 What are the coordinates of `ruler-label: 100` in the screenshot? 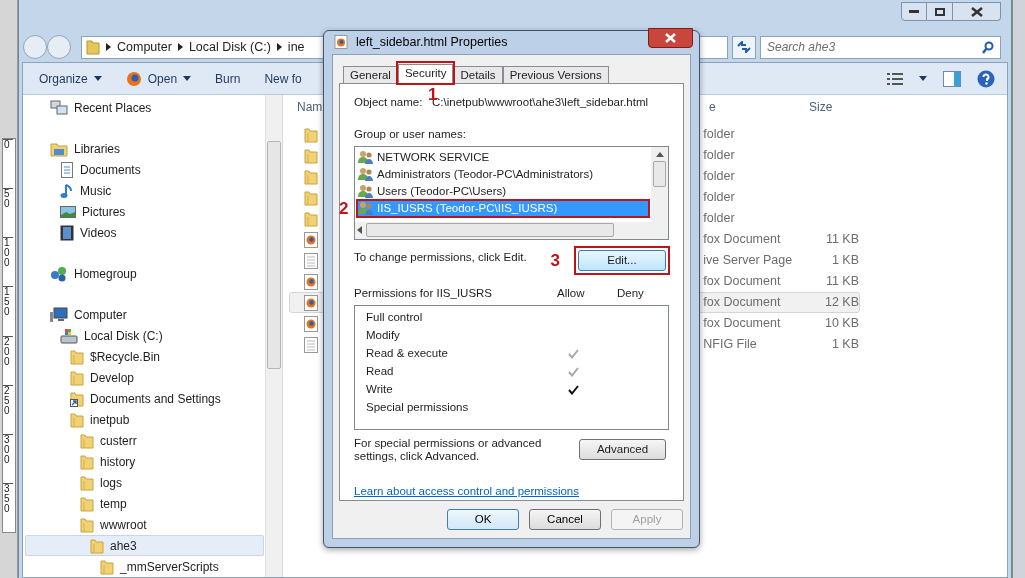 It's located at (8, 253).